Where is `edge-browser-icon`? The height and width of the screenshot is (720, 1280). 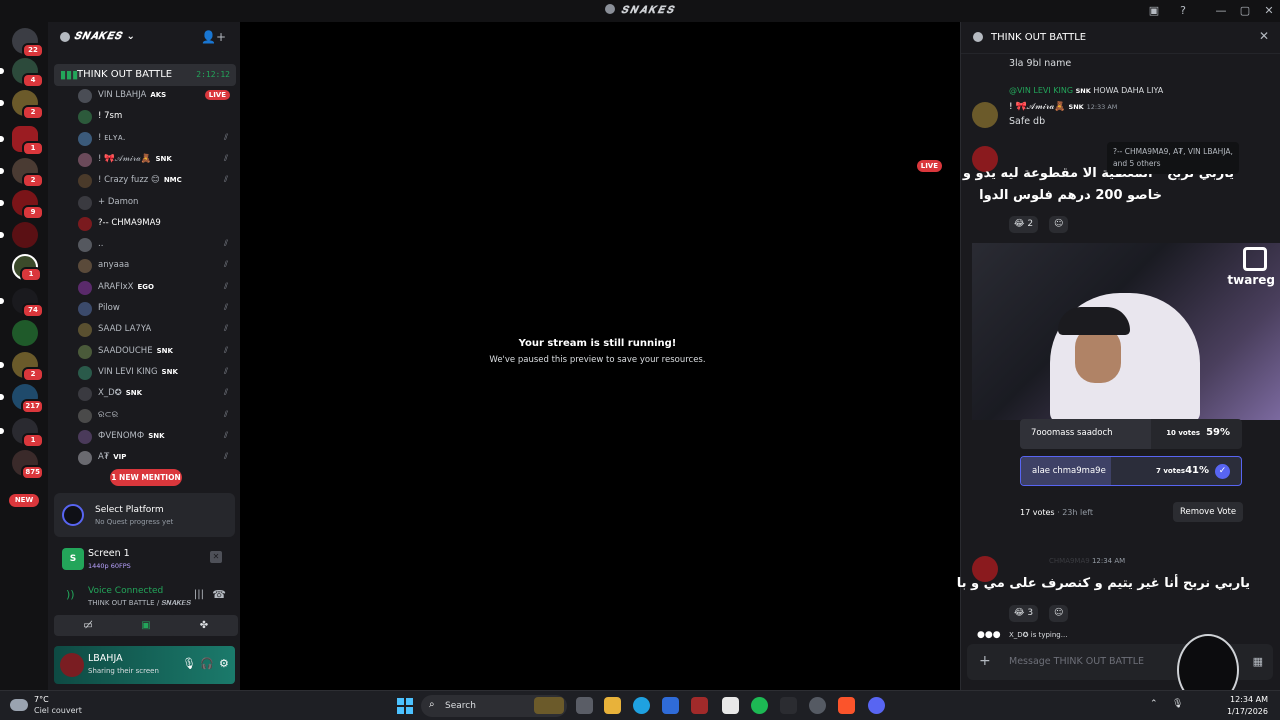
edge-browser-icon is located at coordinates (641, 705).